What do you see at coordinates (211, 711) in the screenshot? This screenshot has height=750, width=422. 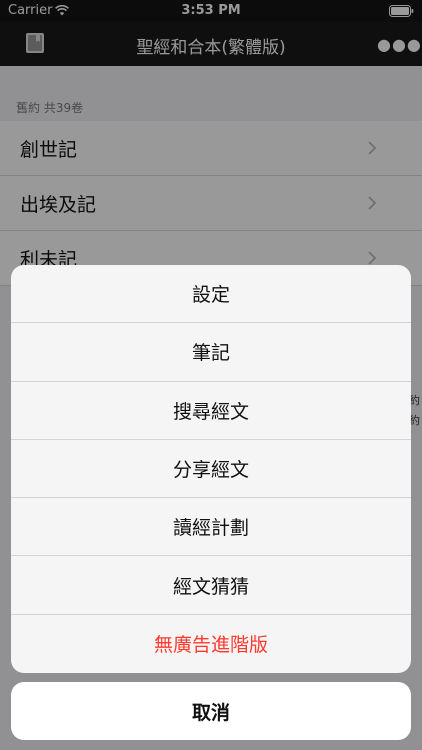 I see `cancel-button: 取消` at bounding box center [211, 711].